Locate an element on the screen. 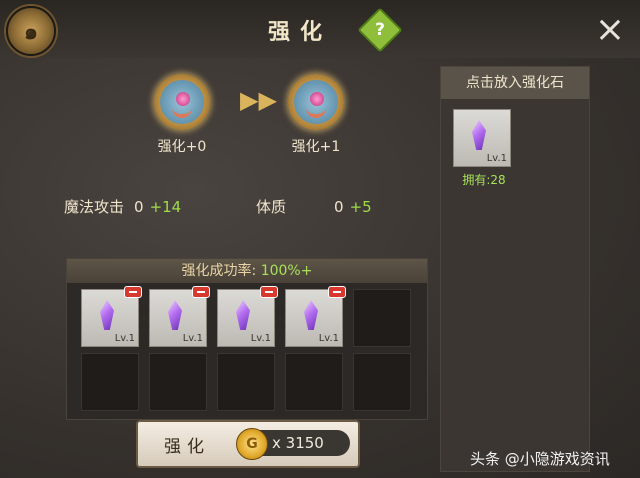 The height and width of the screenshot is (478, 640). help-button: ? is located at coordinates (380, 30).